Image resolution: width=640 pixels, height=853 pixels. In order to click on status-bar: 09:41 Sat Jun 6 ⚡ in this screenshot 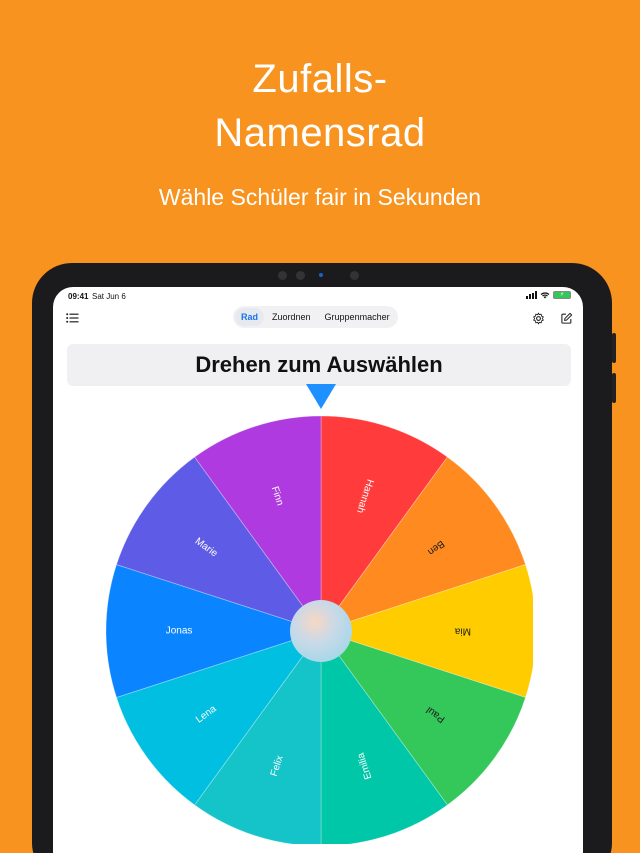, I will do `click(318, 297)`.